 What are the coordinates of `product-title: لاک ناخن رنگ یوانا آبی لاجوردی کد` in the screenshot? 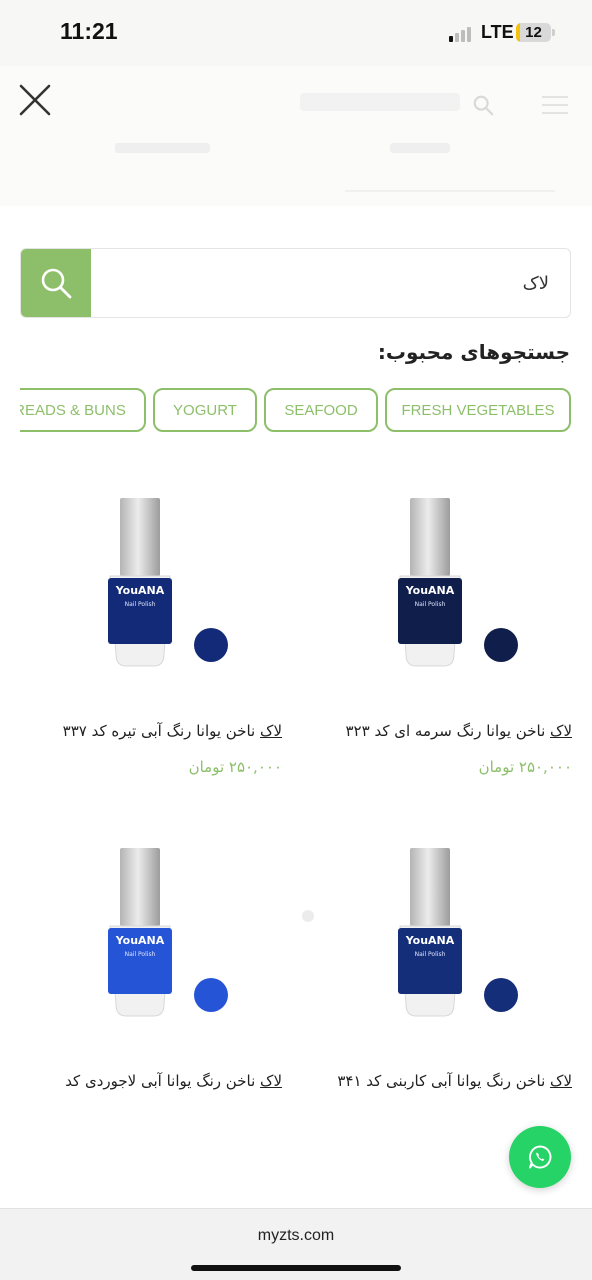 It's located at (151, 1081).